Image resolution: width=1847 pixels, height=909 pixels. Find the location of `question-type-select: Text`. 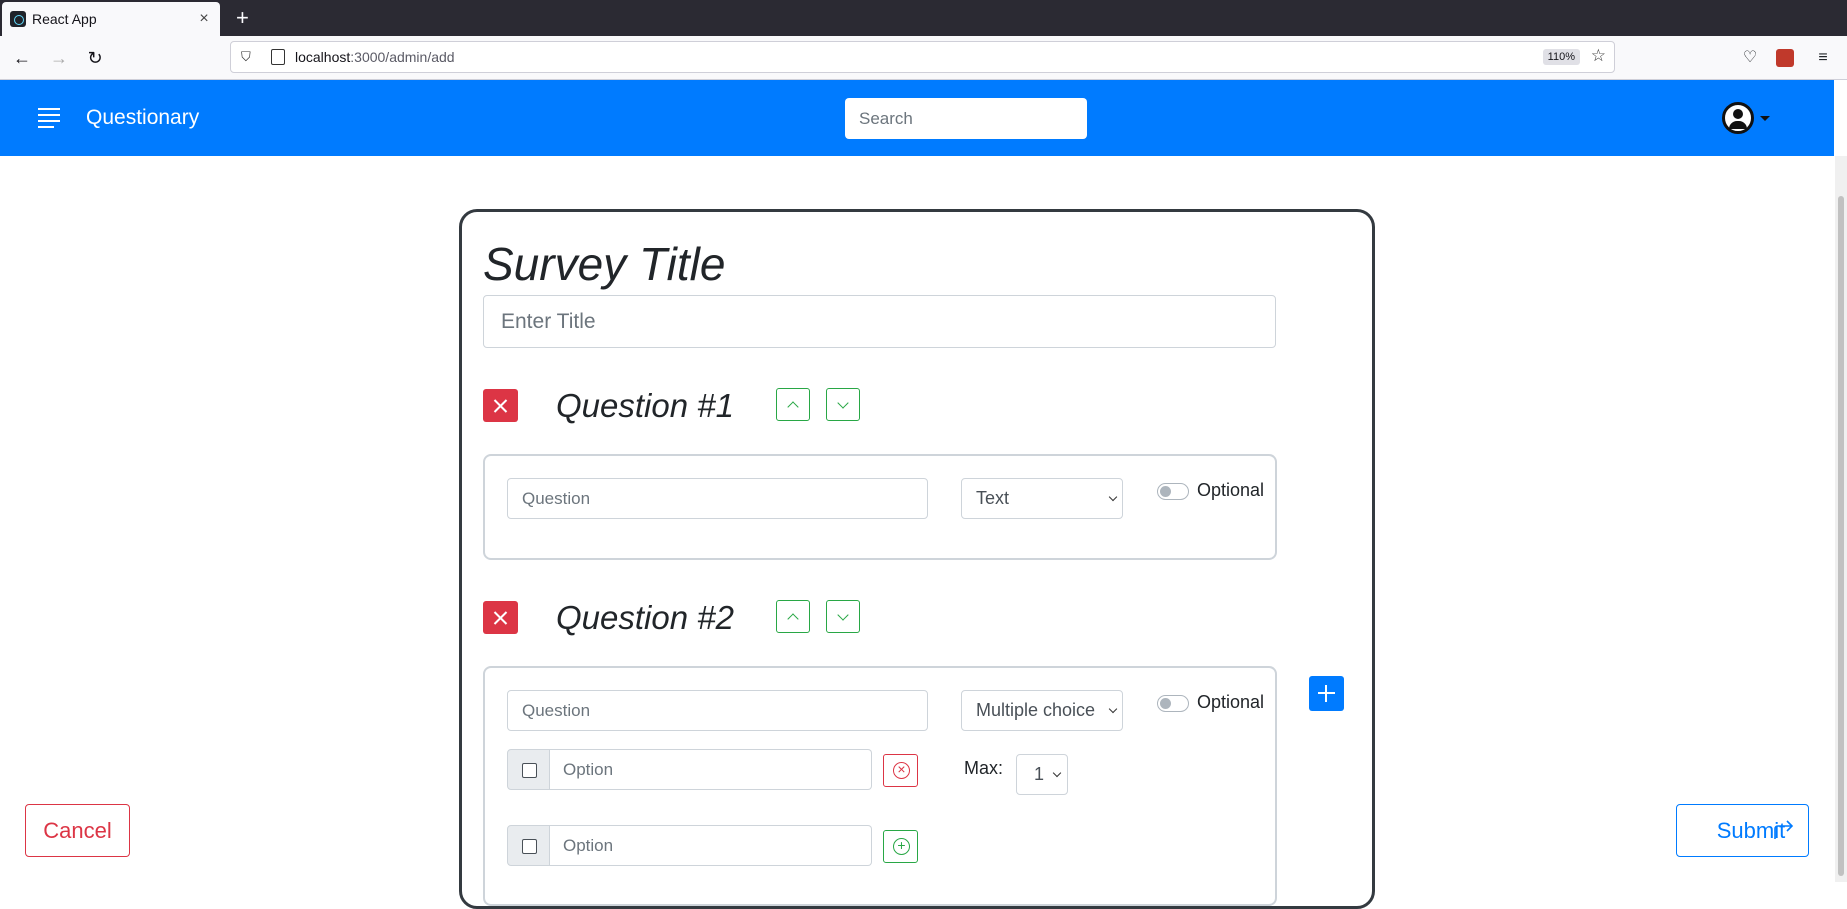

question-type-select: Text is located at coordinates (1042, 498).